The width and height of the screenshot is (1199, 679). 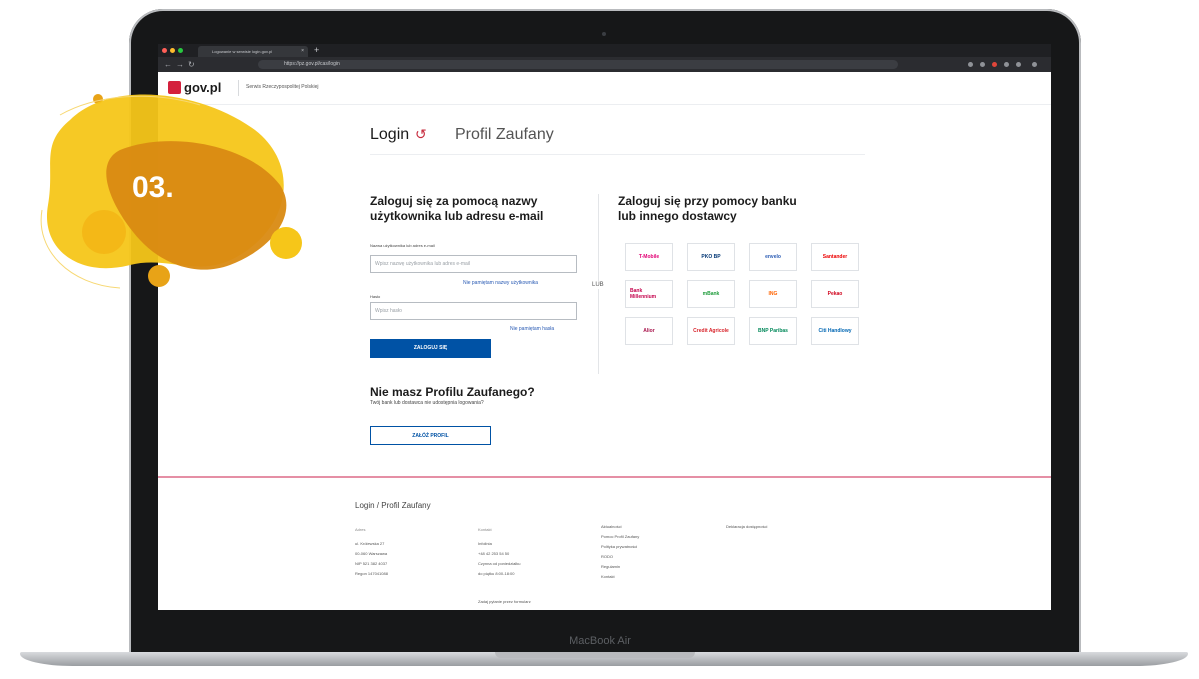 I want to click on bank-provider-tile: ING, so click(x=773, y=294).